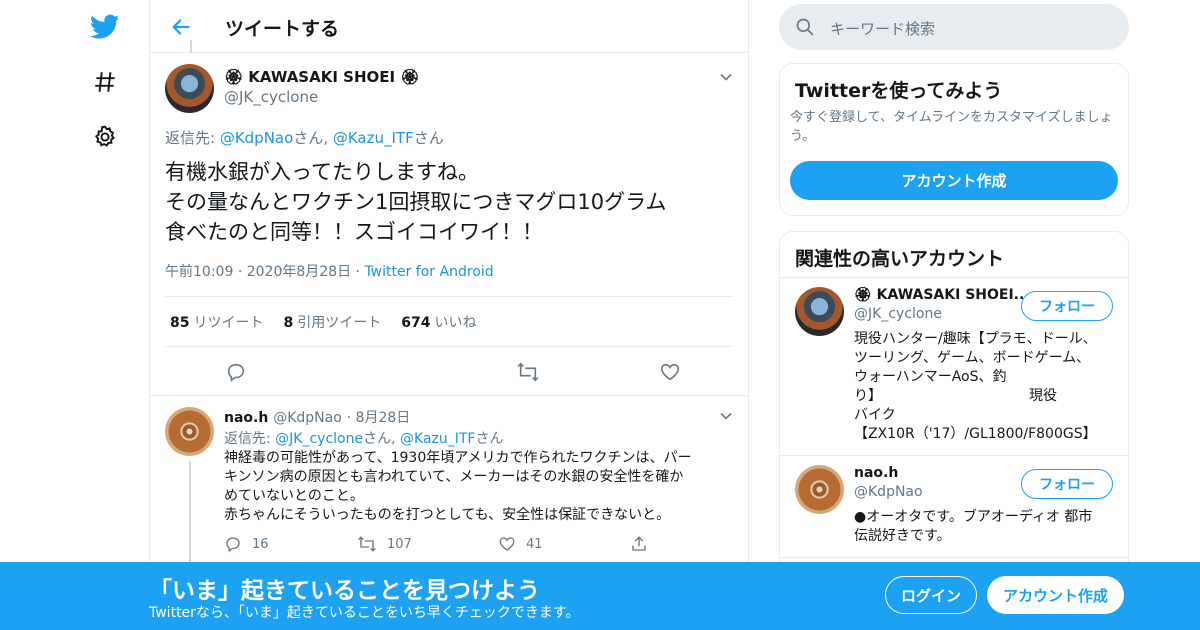 This screenshot has height=630, width=1200. What do you see at coordinates (876, 473) in the screenshot?
I see `account-name: nao.h` at bounding box center [876, 473].